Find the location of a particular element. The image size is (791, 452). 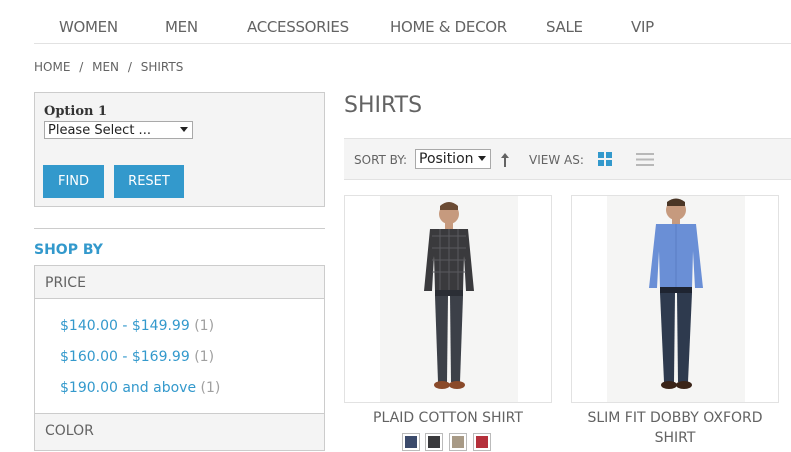

view-as-label: VIEW AS: is located at coordinates (556, 160).